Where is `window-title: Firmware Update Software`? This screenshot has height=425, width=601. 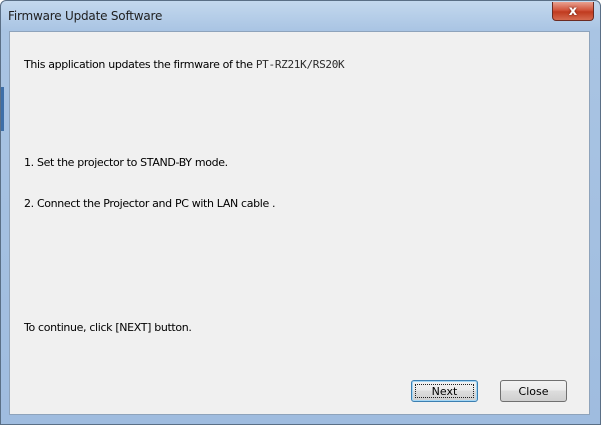 window-title: Firmware Update Software is located at coordinates (85, 16).